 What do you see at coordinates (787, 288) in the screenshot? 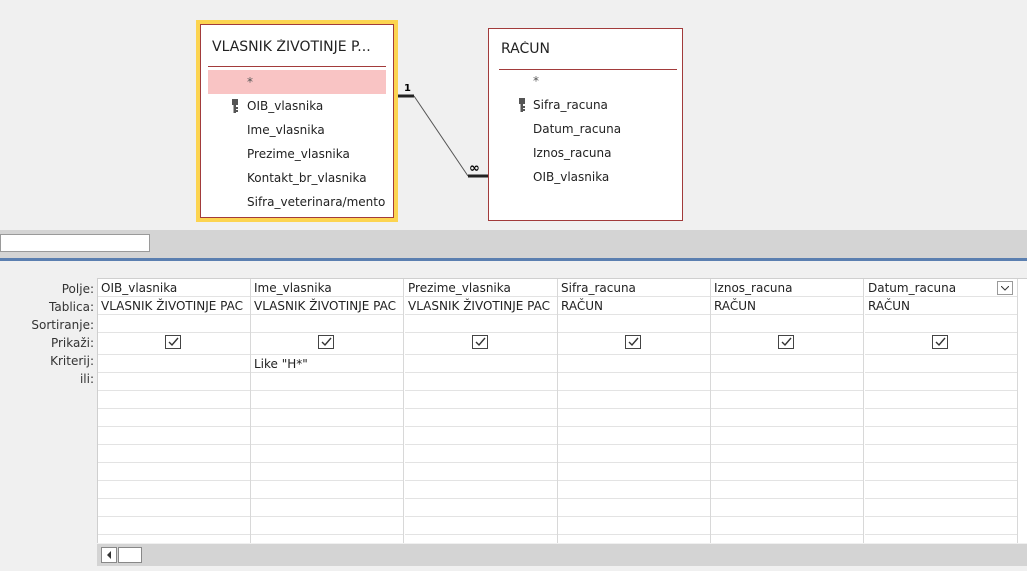
I see `grid-cell-field: Iznos_racuna` at bounding box center [787, 288].